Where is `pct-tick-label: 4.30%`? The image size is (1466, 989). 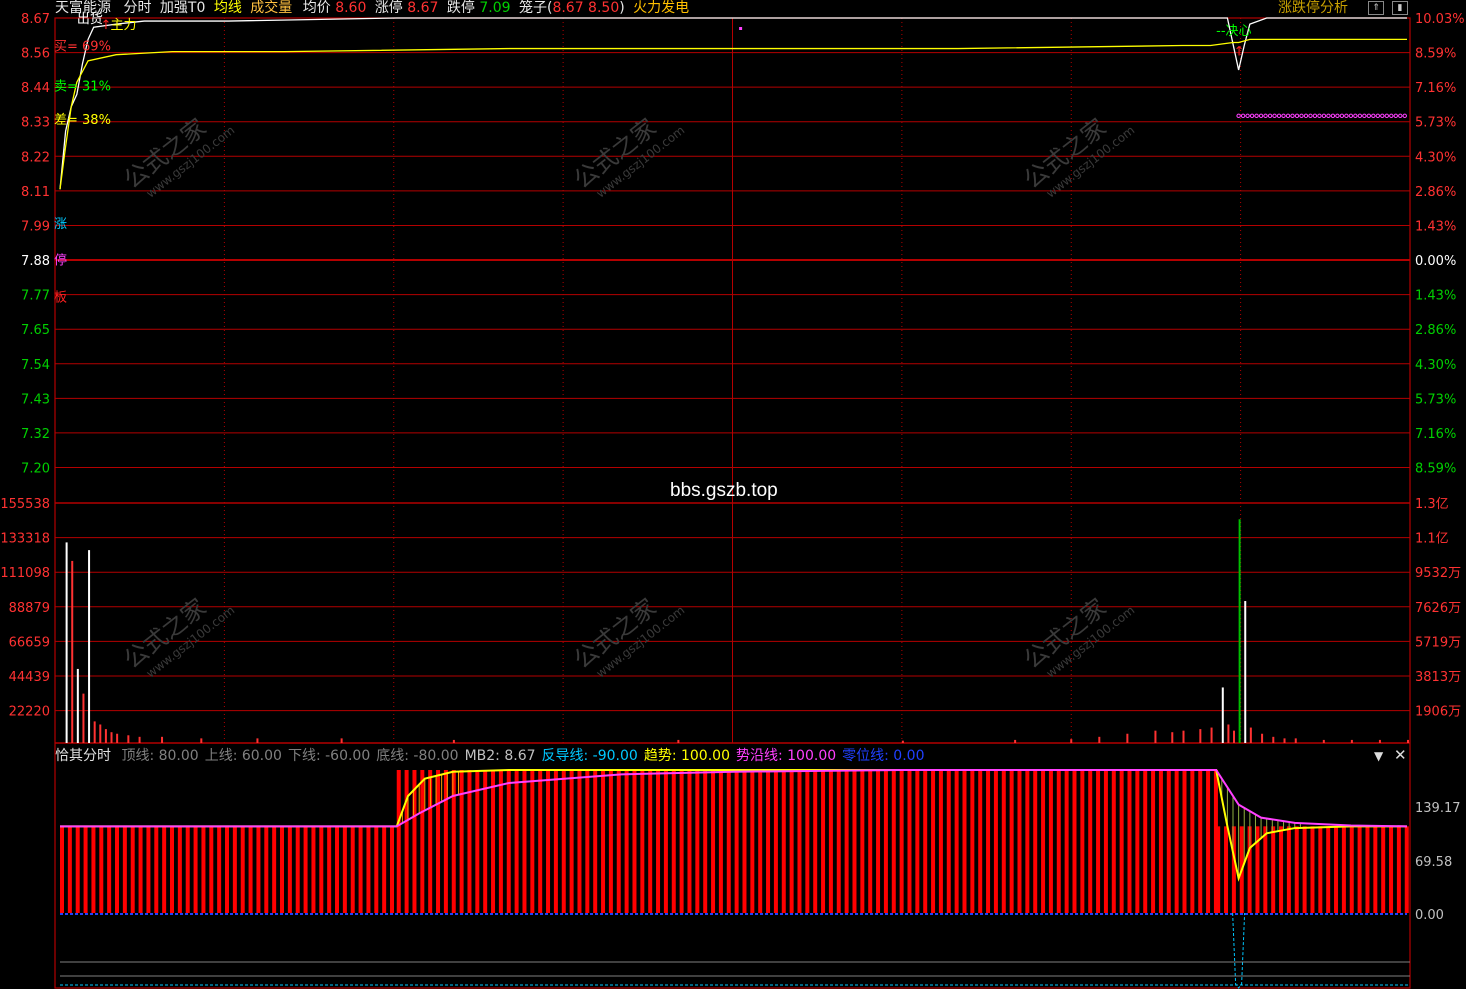
pct-tick-label: 4.30% is located at coordinates (1435, 157).